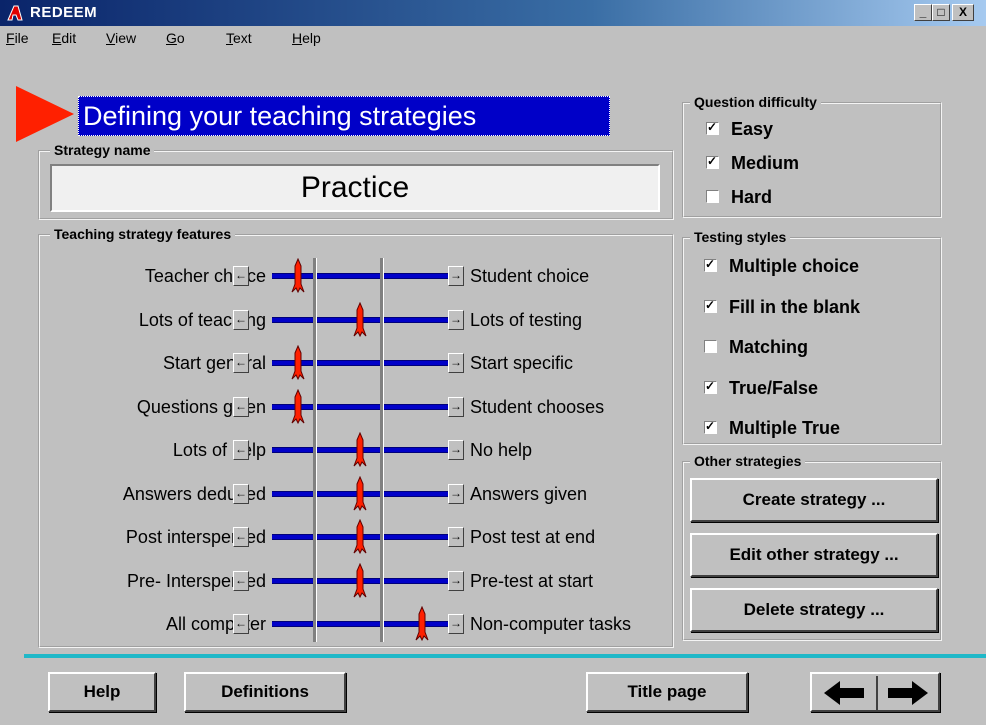  Describe the element at coordinates (360, 624) in the screenshot. I see `strategy-slider-row: All computer ← → Non-computer tasks` at that location.